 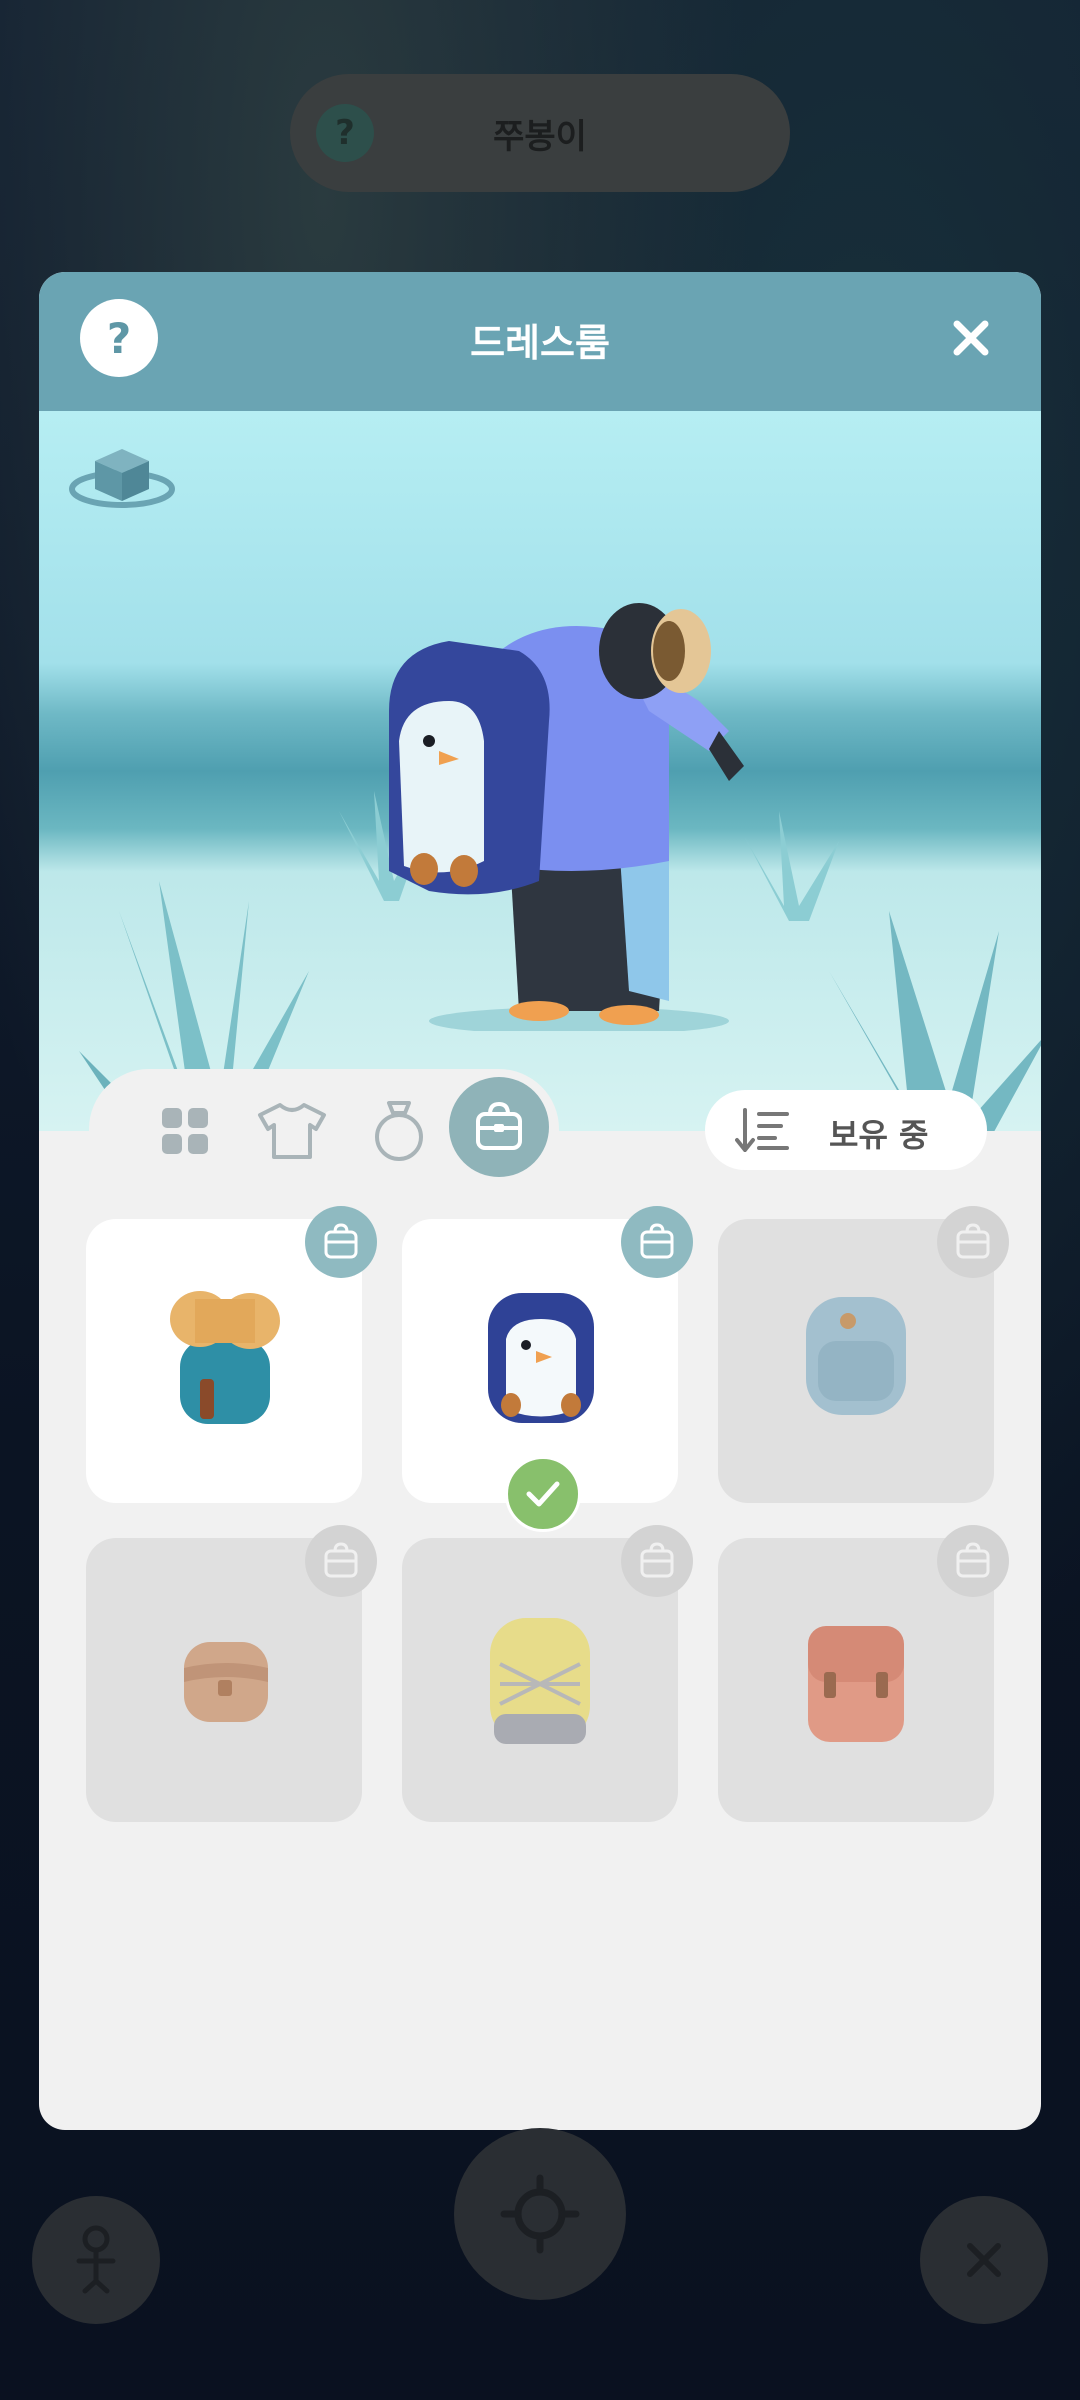 What do you see at coordinates (541, 1358) in the screenshot?
I see `penguin-backpack-image` at bounding box center [541, 1358].